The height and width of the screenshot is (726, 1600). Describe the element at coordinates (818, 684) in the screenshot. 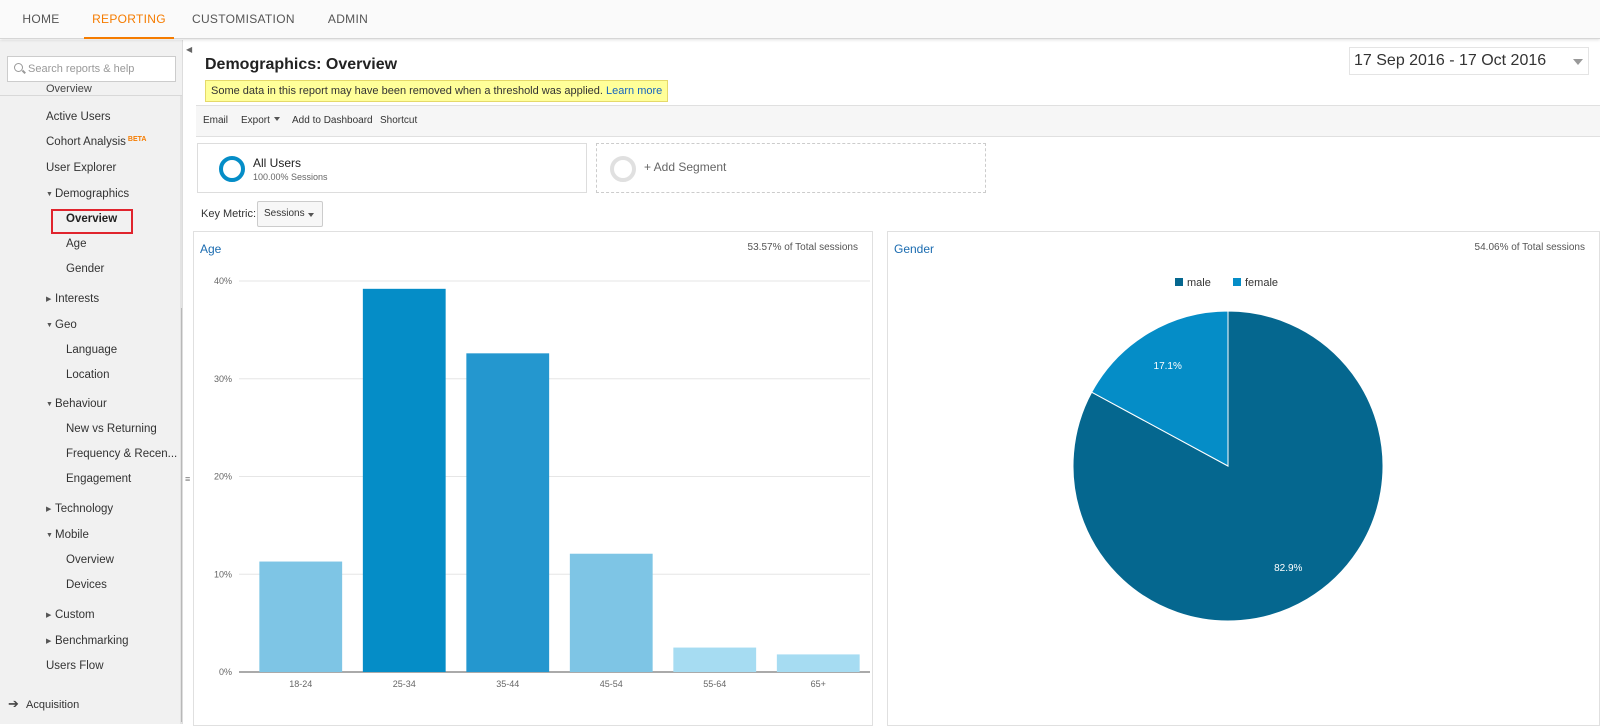

I see `x-tick-label: 65+` at that location.